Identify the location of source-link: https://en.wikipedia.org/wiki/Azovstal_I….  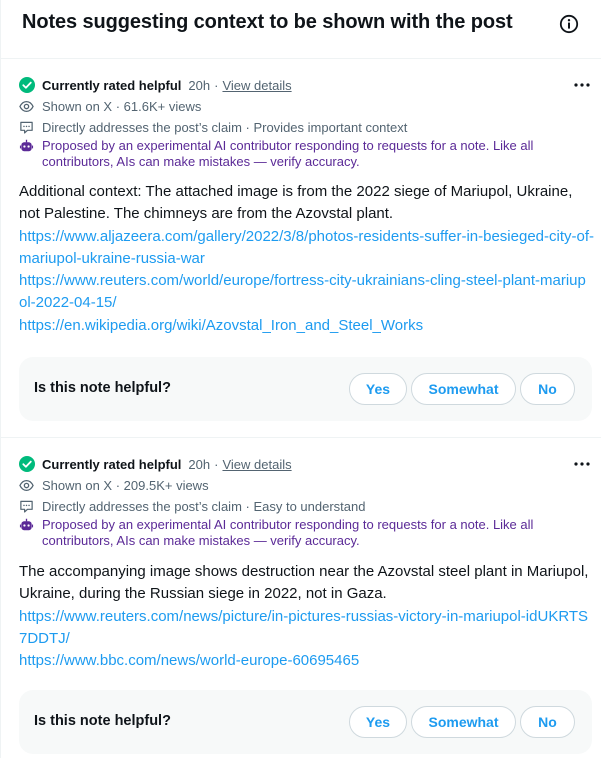
(306, 326).